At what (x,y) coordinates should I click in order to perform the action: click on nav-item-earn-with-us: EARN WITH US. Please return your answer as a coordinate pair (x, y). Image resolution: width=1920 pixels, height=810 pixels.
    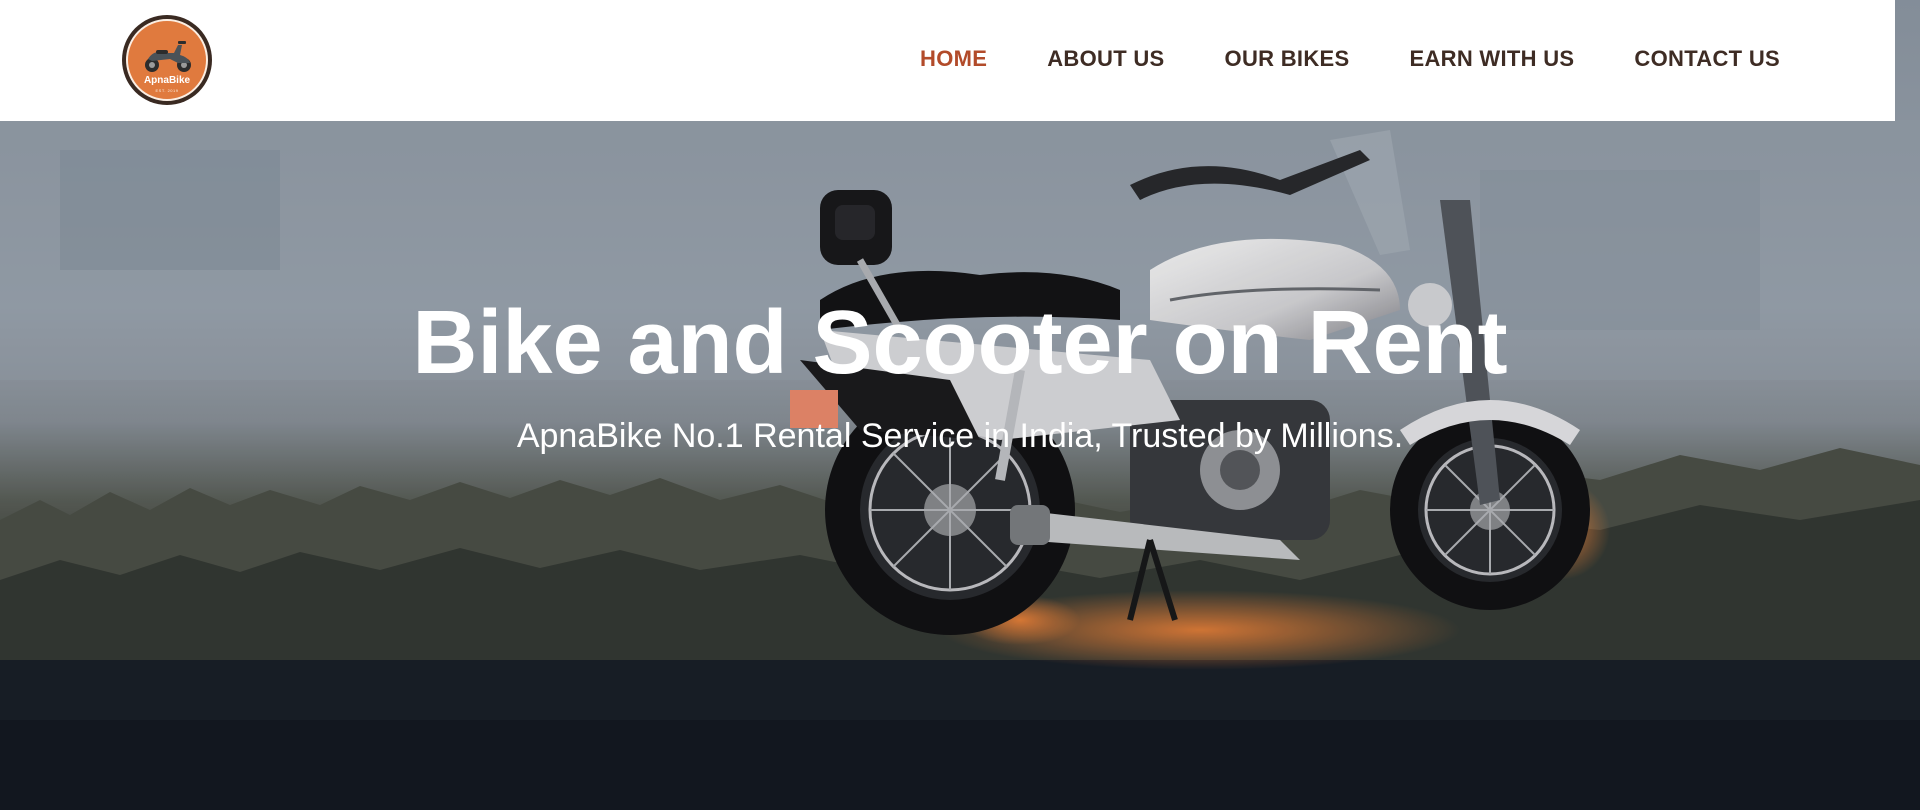
    Looking at the image, I should click on (1491, 59).